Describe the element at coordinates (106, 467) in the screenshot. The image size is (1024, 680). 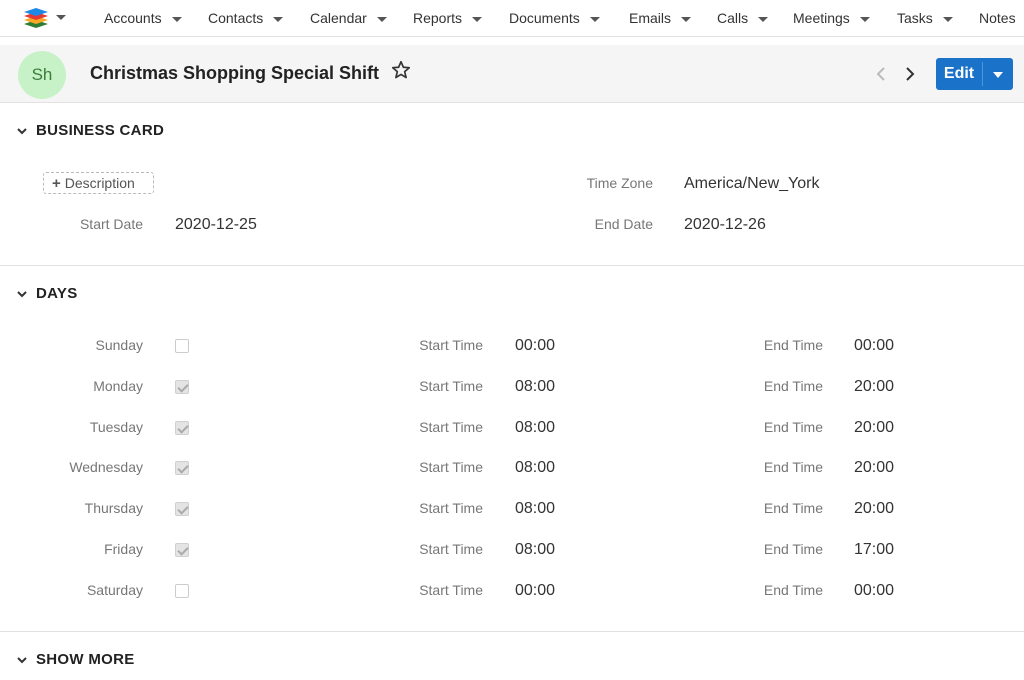
I see `day-name-label: Wednesday` at that location.